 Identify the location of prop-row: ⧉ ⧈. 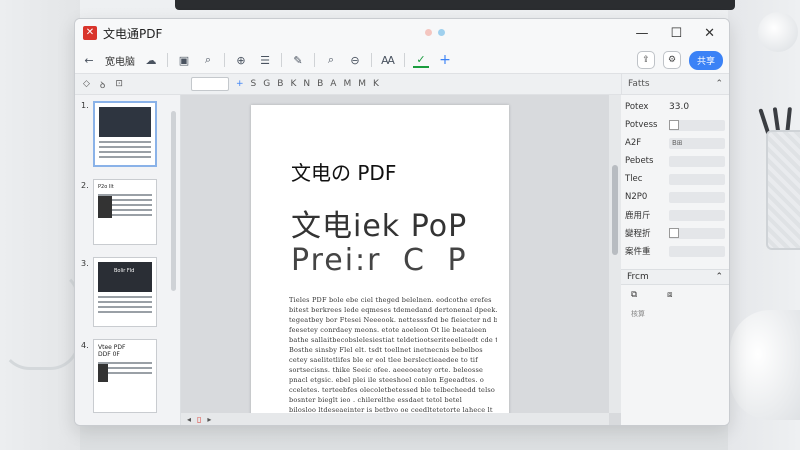
(675, 295).